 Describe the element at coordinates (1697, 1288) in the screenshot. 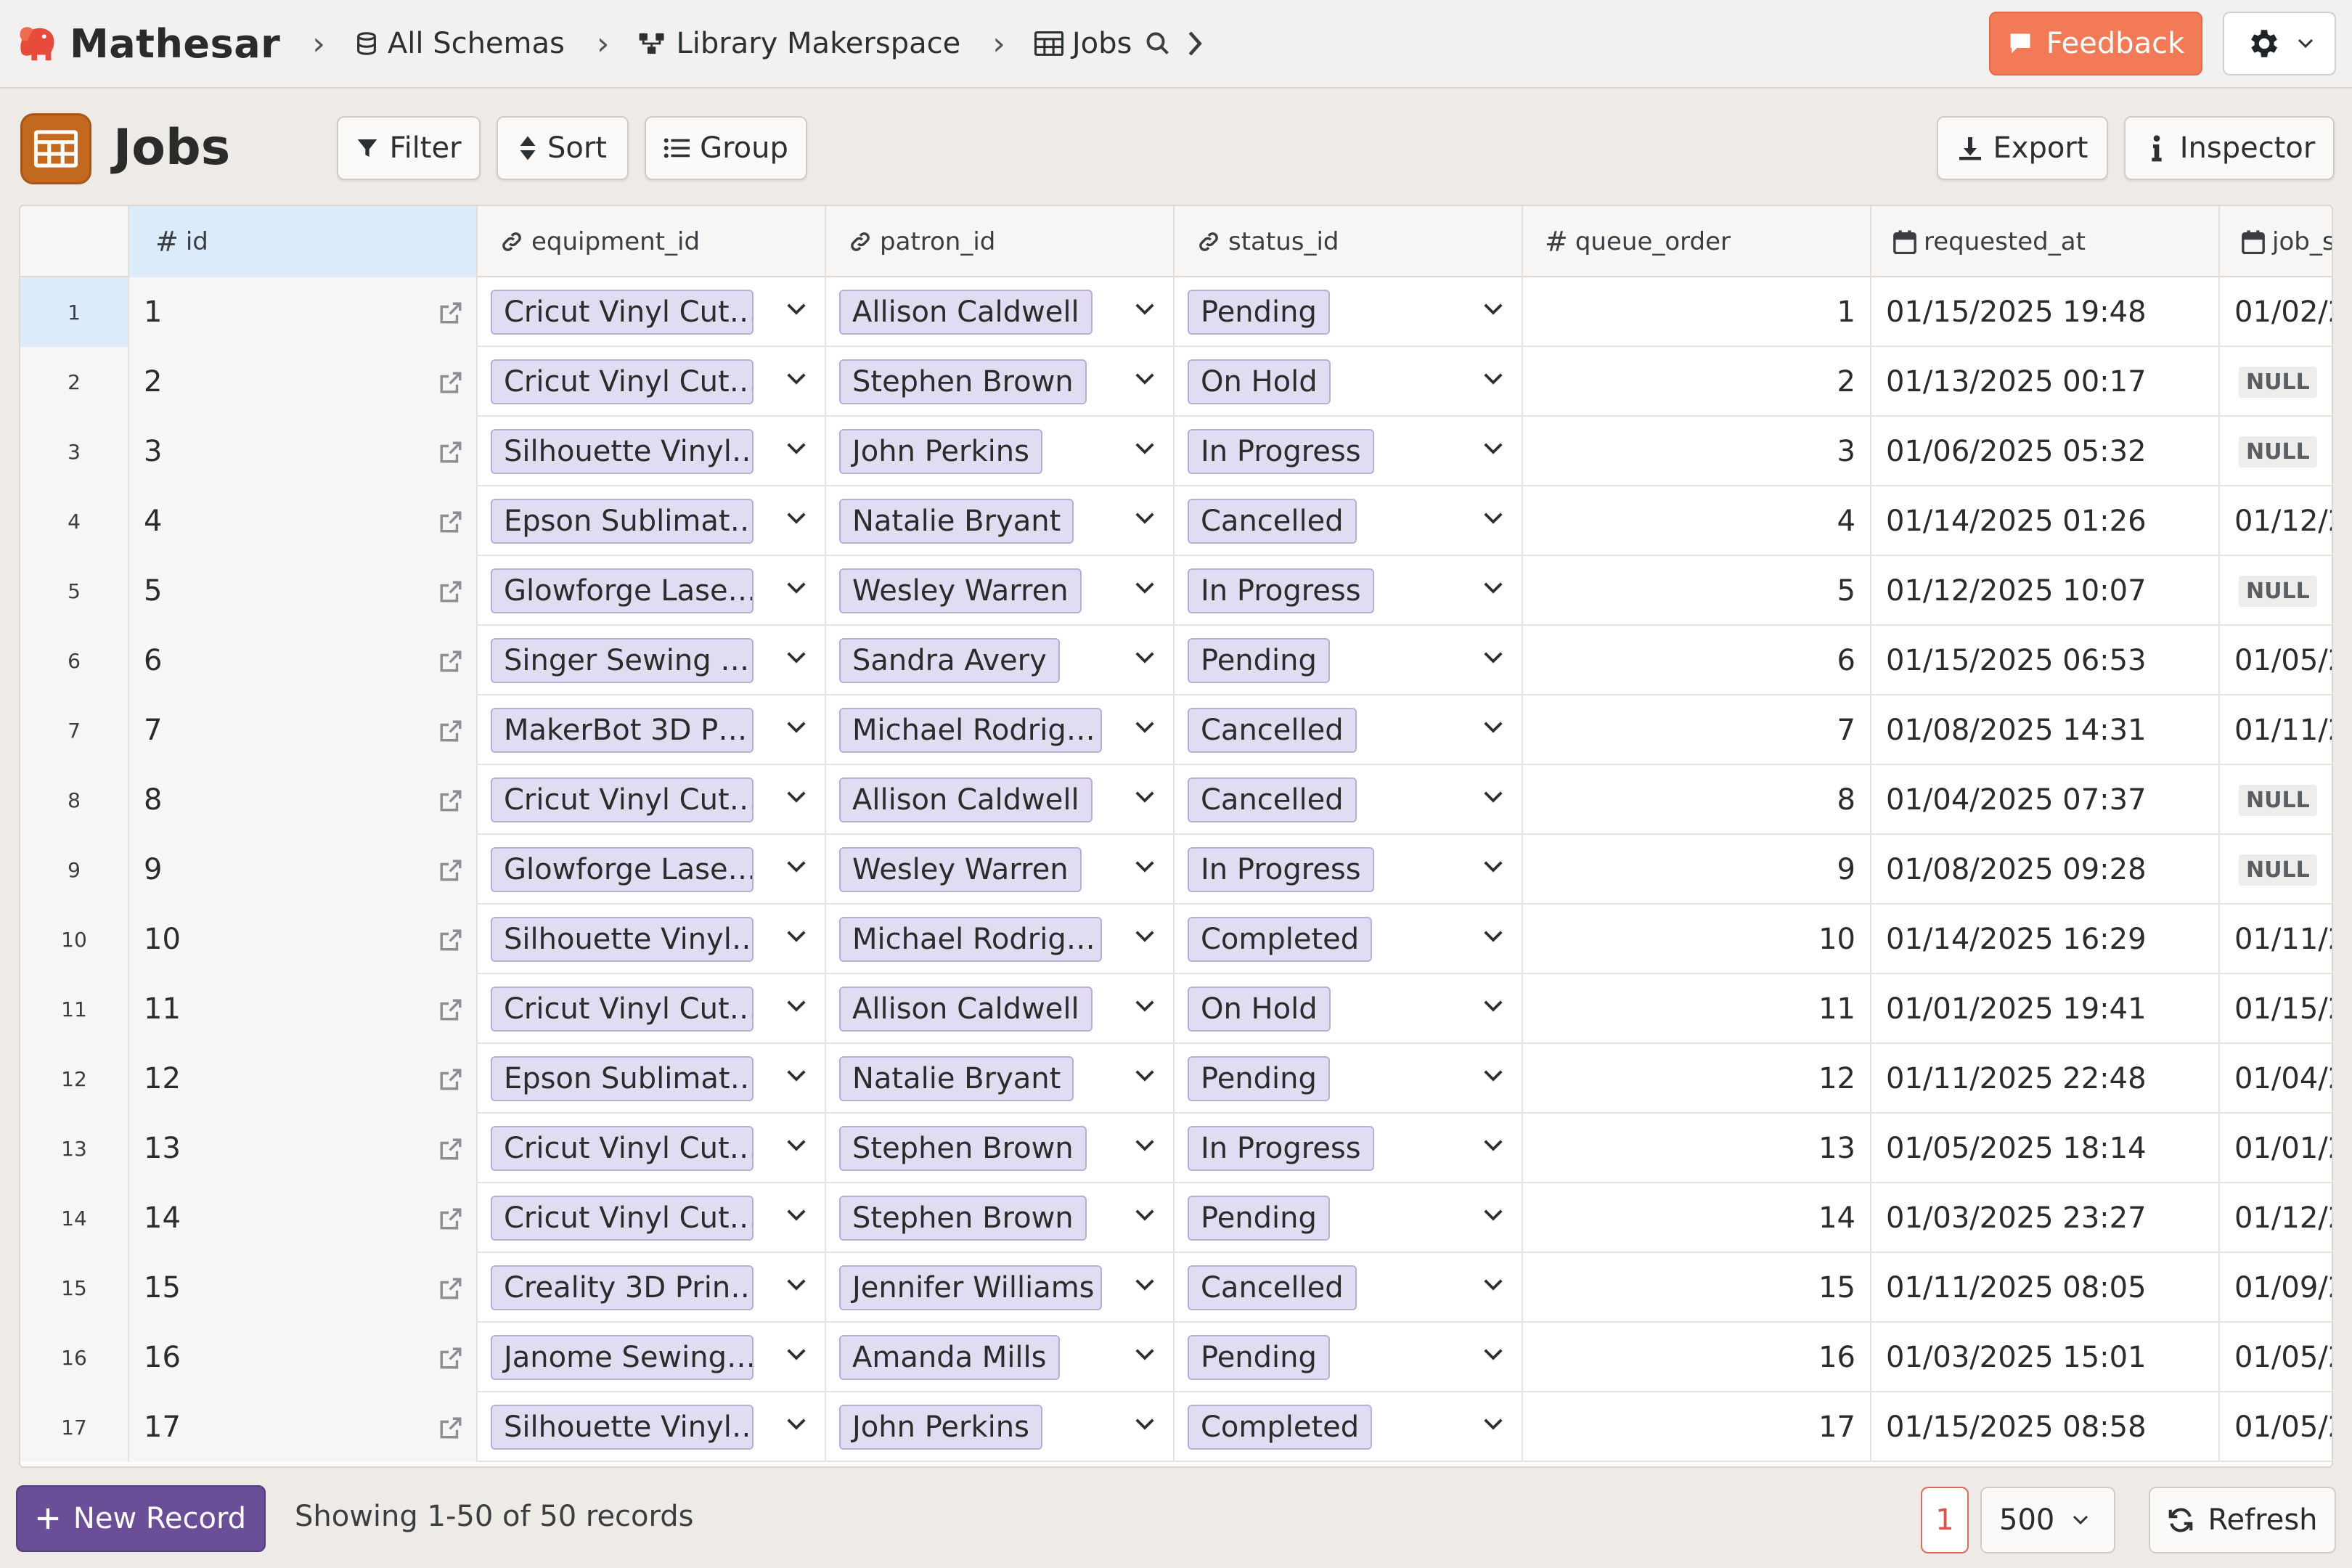

I see `queue-order-cell: 15` at that location.